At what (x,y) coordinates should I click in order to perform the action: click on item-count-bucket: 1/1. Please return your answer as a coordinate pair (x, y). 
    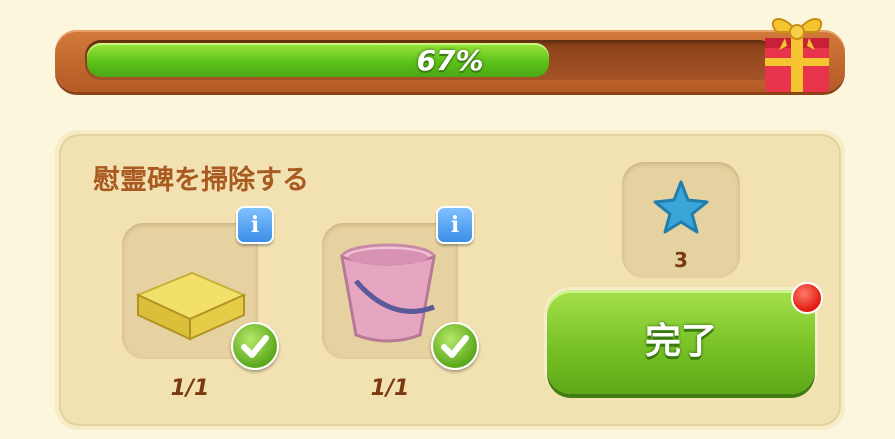
    Looking at the image, I should click on (390, 388).